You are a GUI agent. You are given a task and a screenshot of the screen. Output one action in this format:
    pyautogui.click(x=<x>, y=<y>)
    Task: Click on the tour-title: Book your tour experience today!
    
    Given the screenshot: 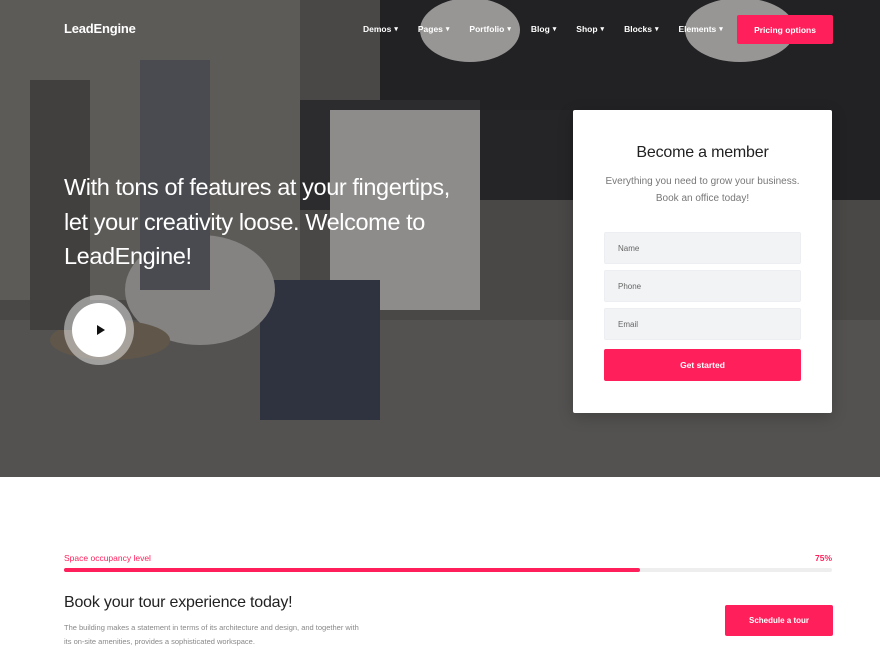 What is the action you would take?
    pyautogui.click(x=178, y=602)
    